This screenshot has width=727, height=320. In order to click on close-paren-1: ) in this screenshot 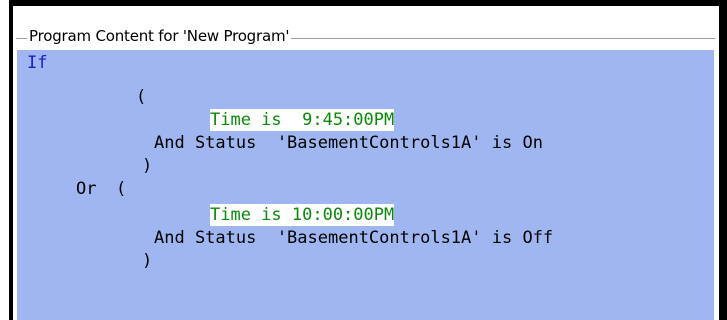, I will do `click(147, 166)`.